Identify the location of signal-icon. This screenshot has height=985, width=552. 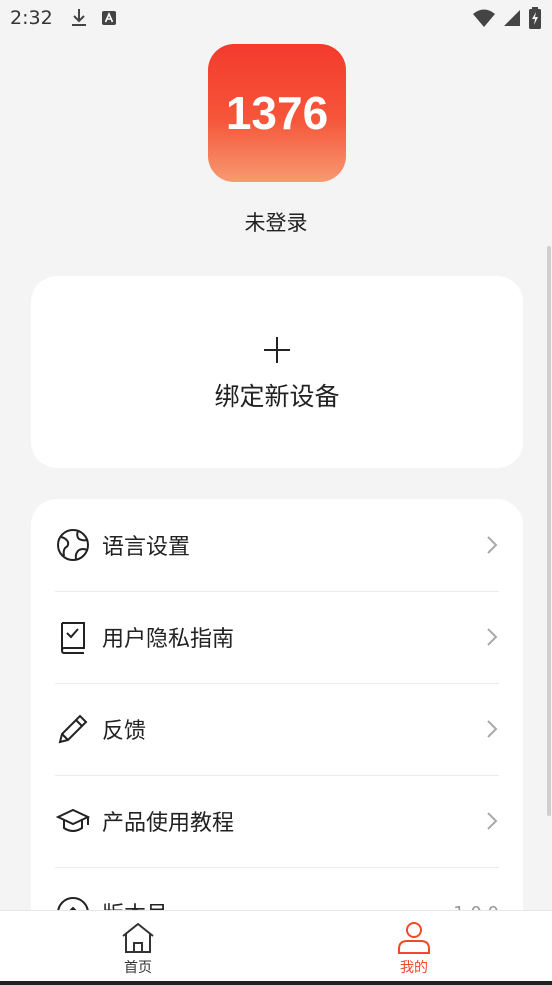
(512, 18).